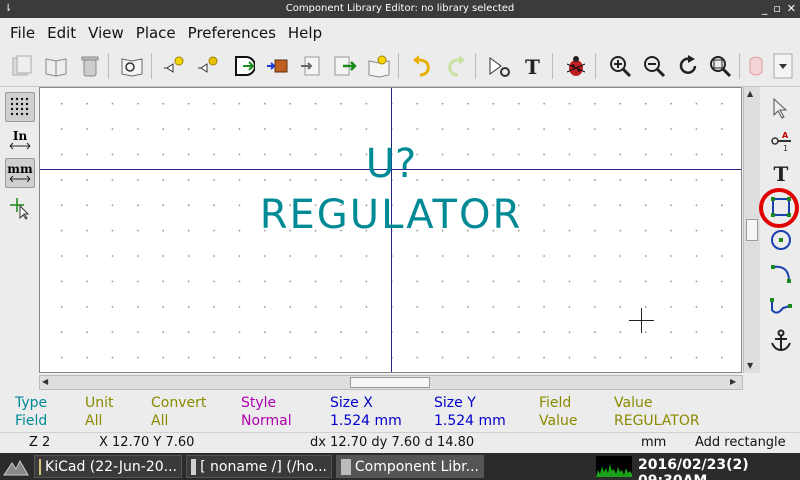  Describe the element at coordinates (90, 66) in the screenshot. I see `delete-component-icon` at that location.